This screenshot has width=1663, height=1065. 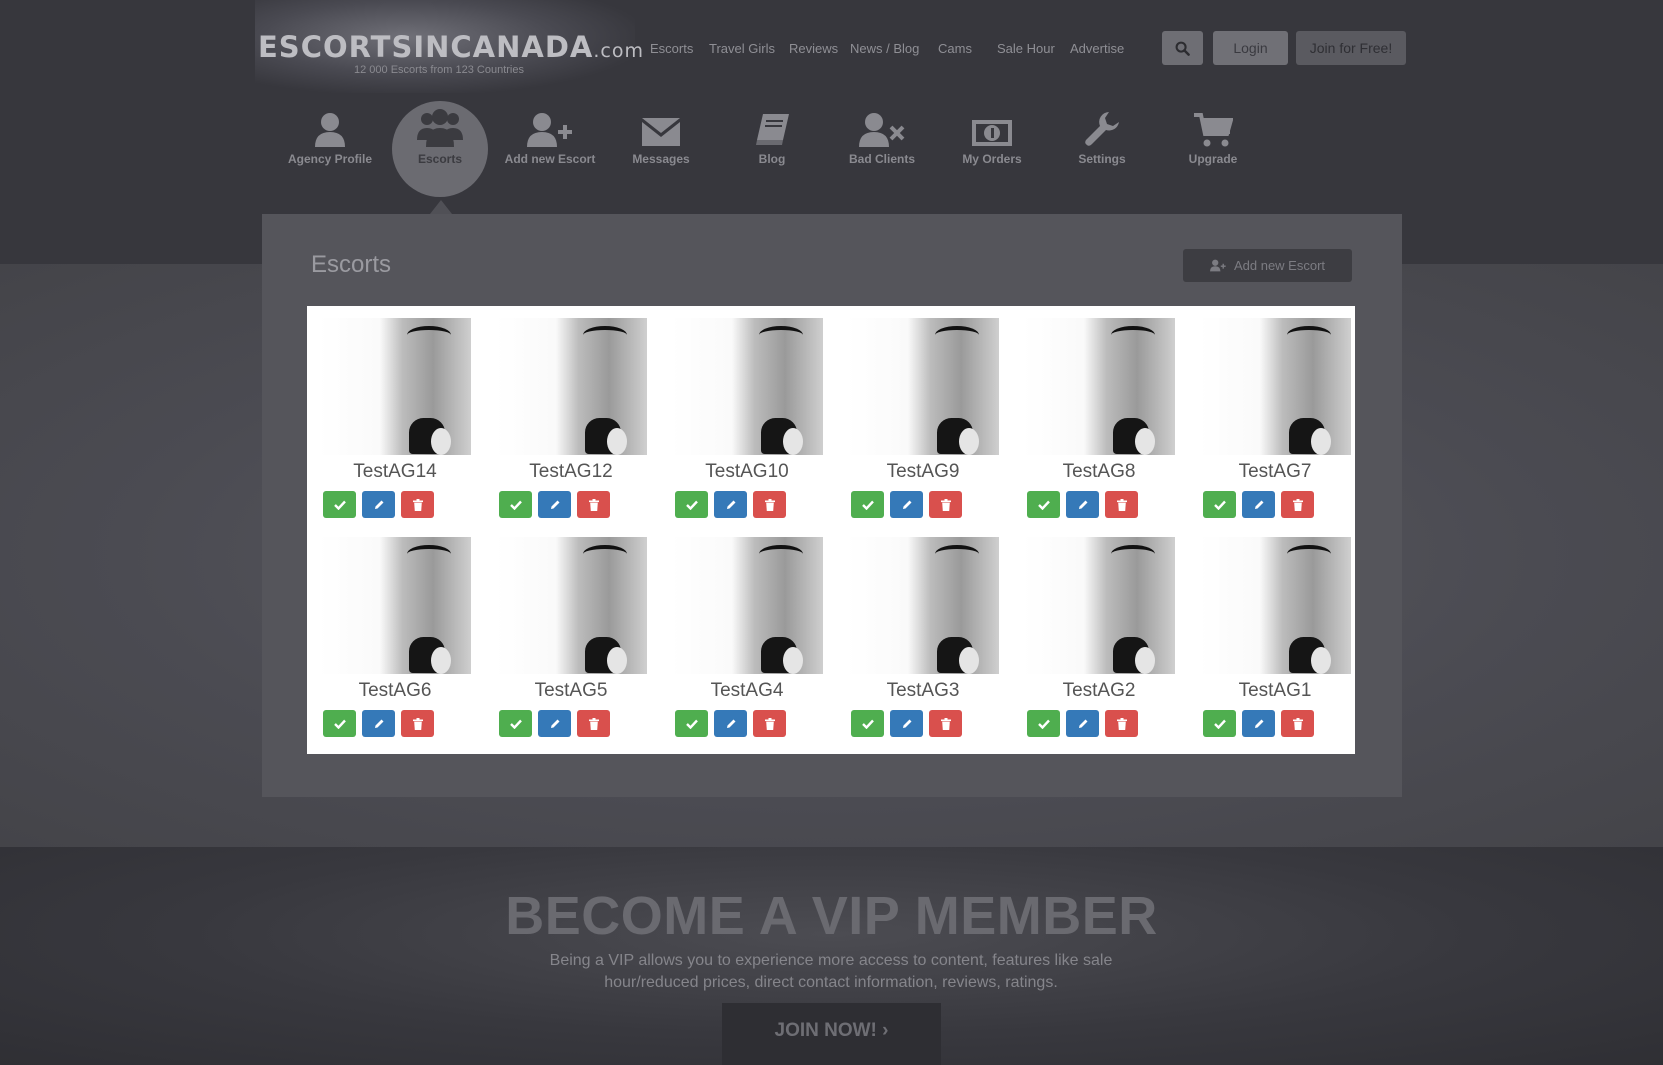 What do you see at coordinates (831, 1034) in the screenshot?
I see `join-now-button: JOIN NOW! ›` at bounding box center [831, 1034].